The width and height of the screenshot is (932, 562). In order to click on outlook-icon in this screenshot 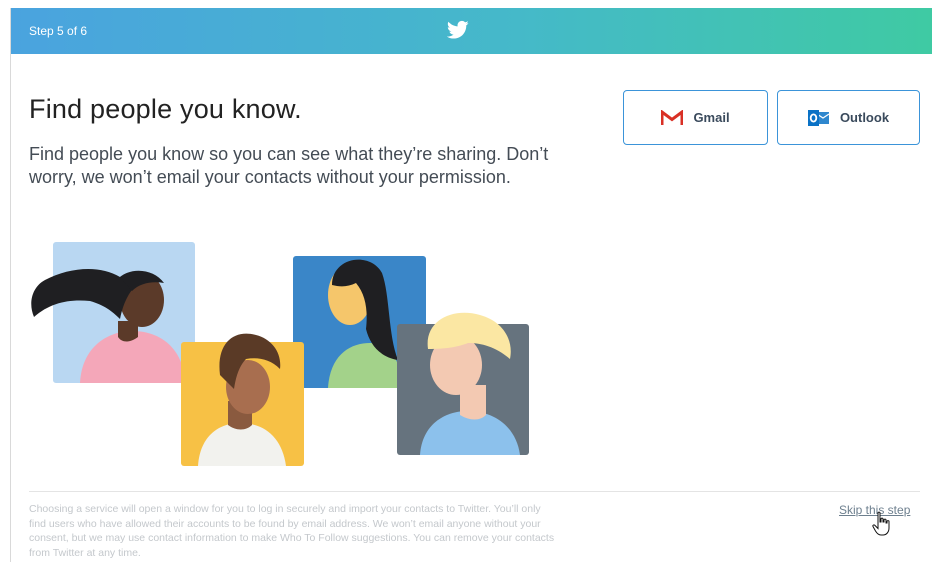, I will do `click(818, 117)`.